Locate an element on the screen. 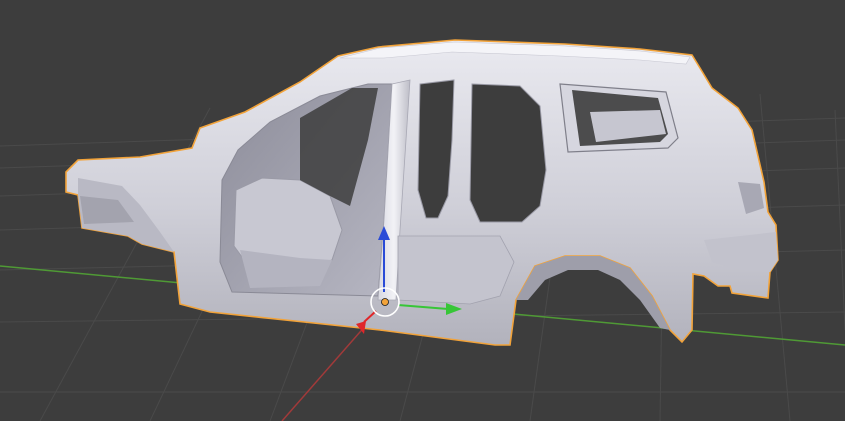 This screenshot has height=421, width=845. object-origin-icon is located at coordinates (385, 302).